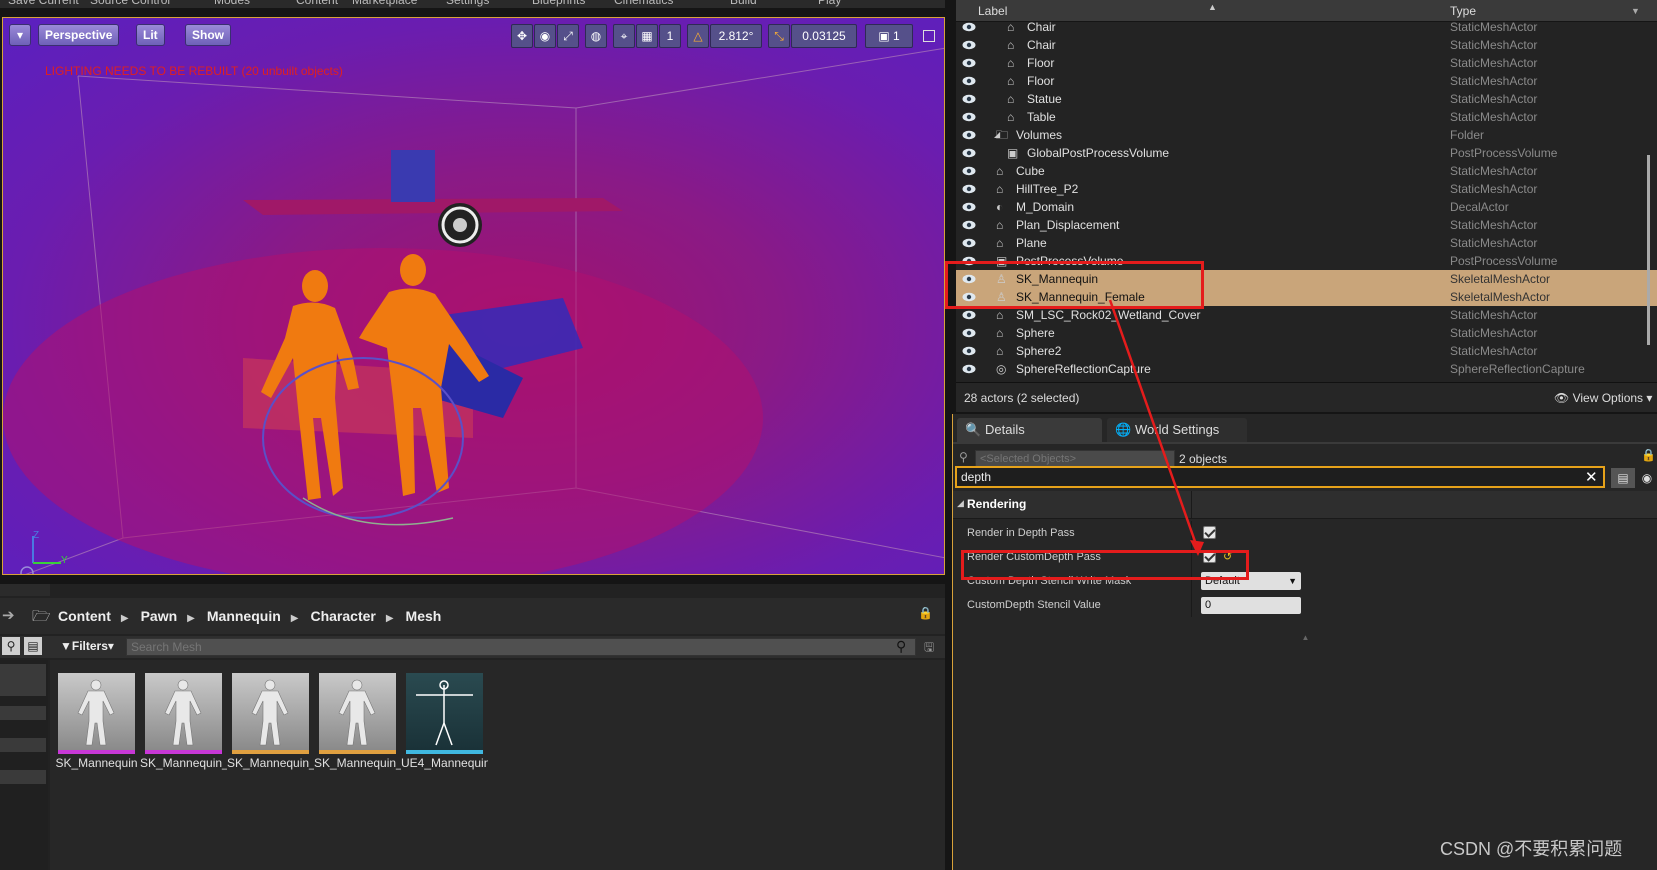  Describe the element at coordinates (1031, 243) in the screenshot. I see `actor-label: Plane` at that location.